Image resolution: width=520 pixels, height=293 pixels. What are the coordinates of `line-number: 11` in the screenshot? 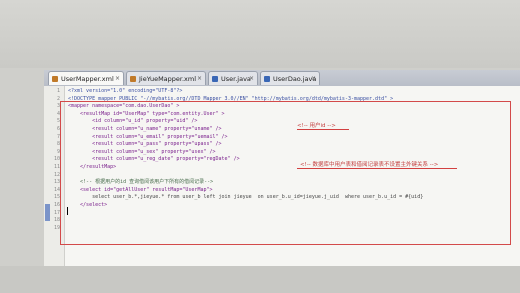 It's located at (56, 167).